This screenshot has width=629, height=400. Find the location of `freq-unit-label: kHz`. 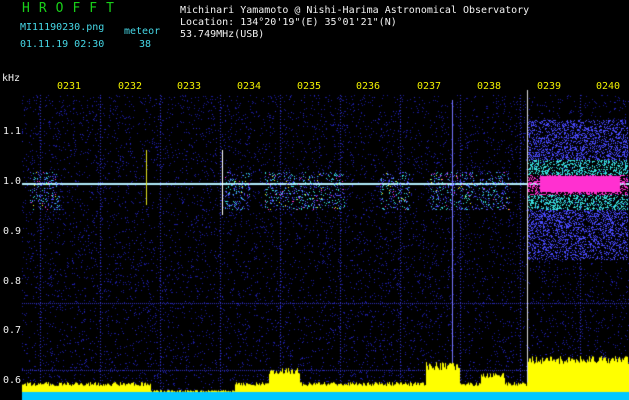

freq-unit-label: kHz is located at coordinates (11, 78).